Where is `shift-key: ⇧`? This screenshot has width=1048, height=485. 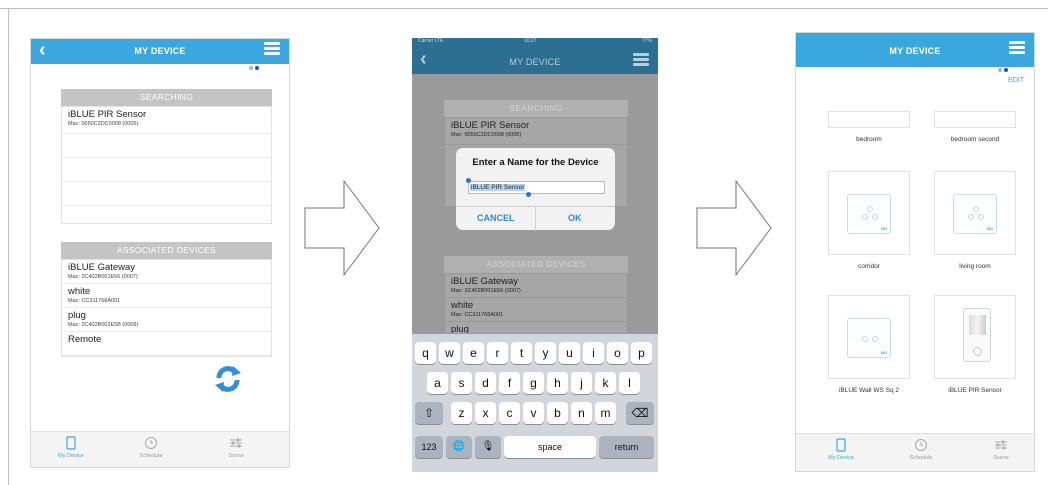
shift-key: ⇧ is located at coordinates (429, 413).